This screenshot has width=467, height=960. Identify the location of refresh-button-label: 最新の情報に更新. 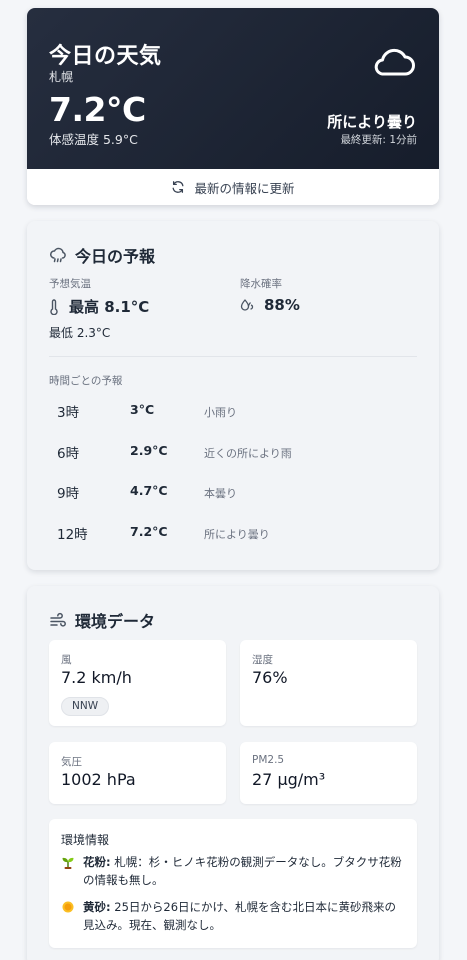
(244, 188).